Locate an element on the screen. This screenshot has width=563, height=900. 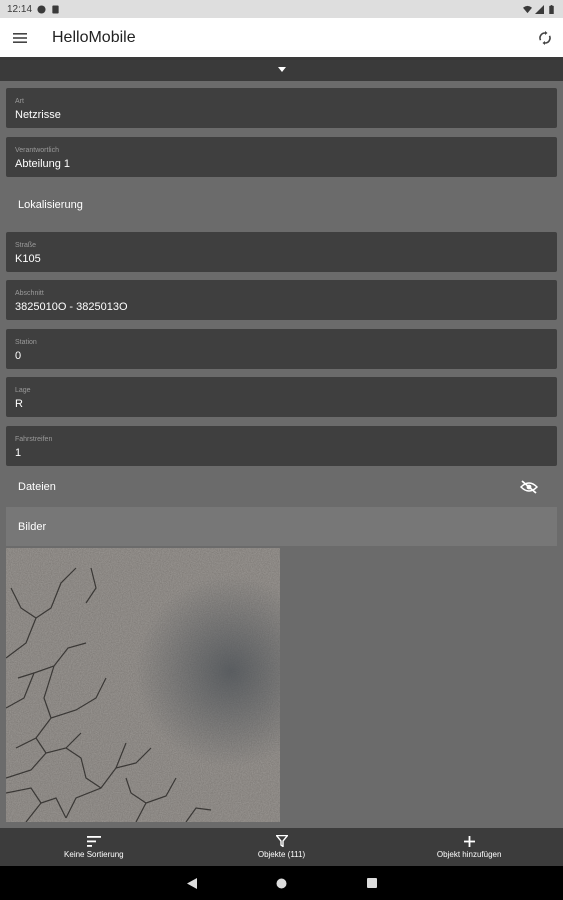
app-bar: HelloMobile is located at coordinates (281, 37).